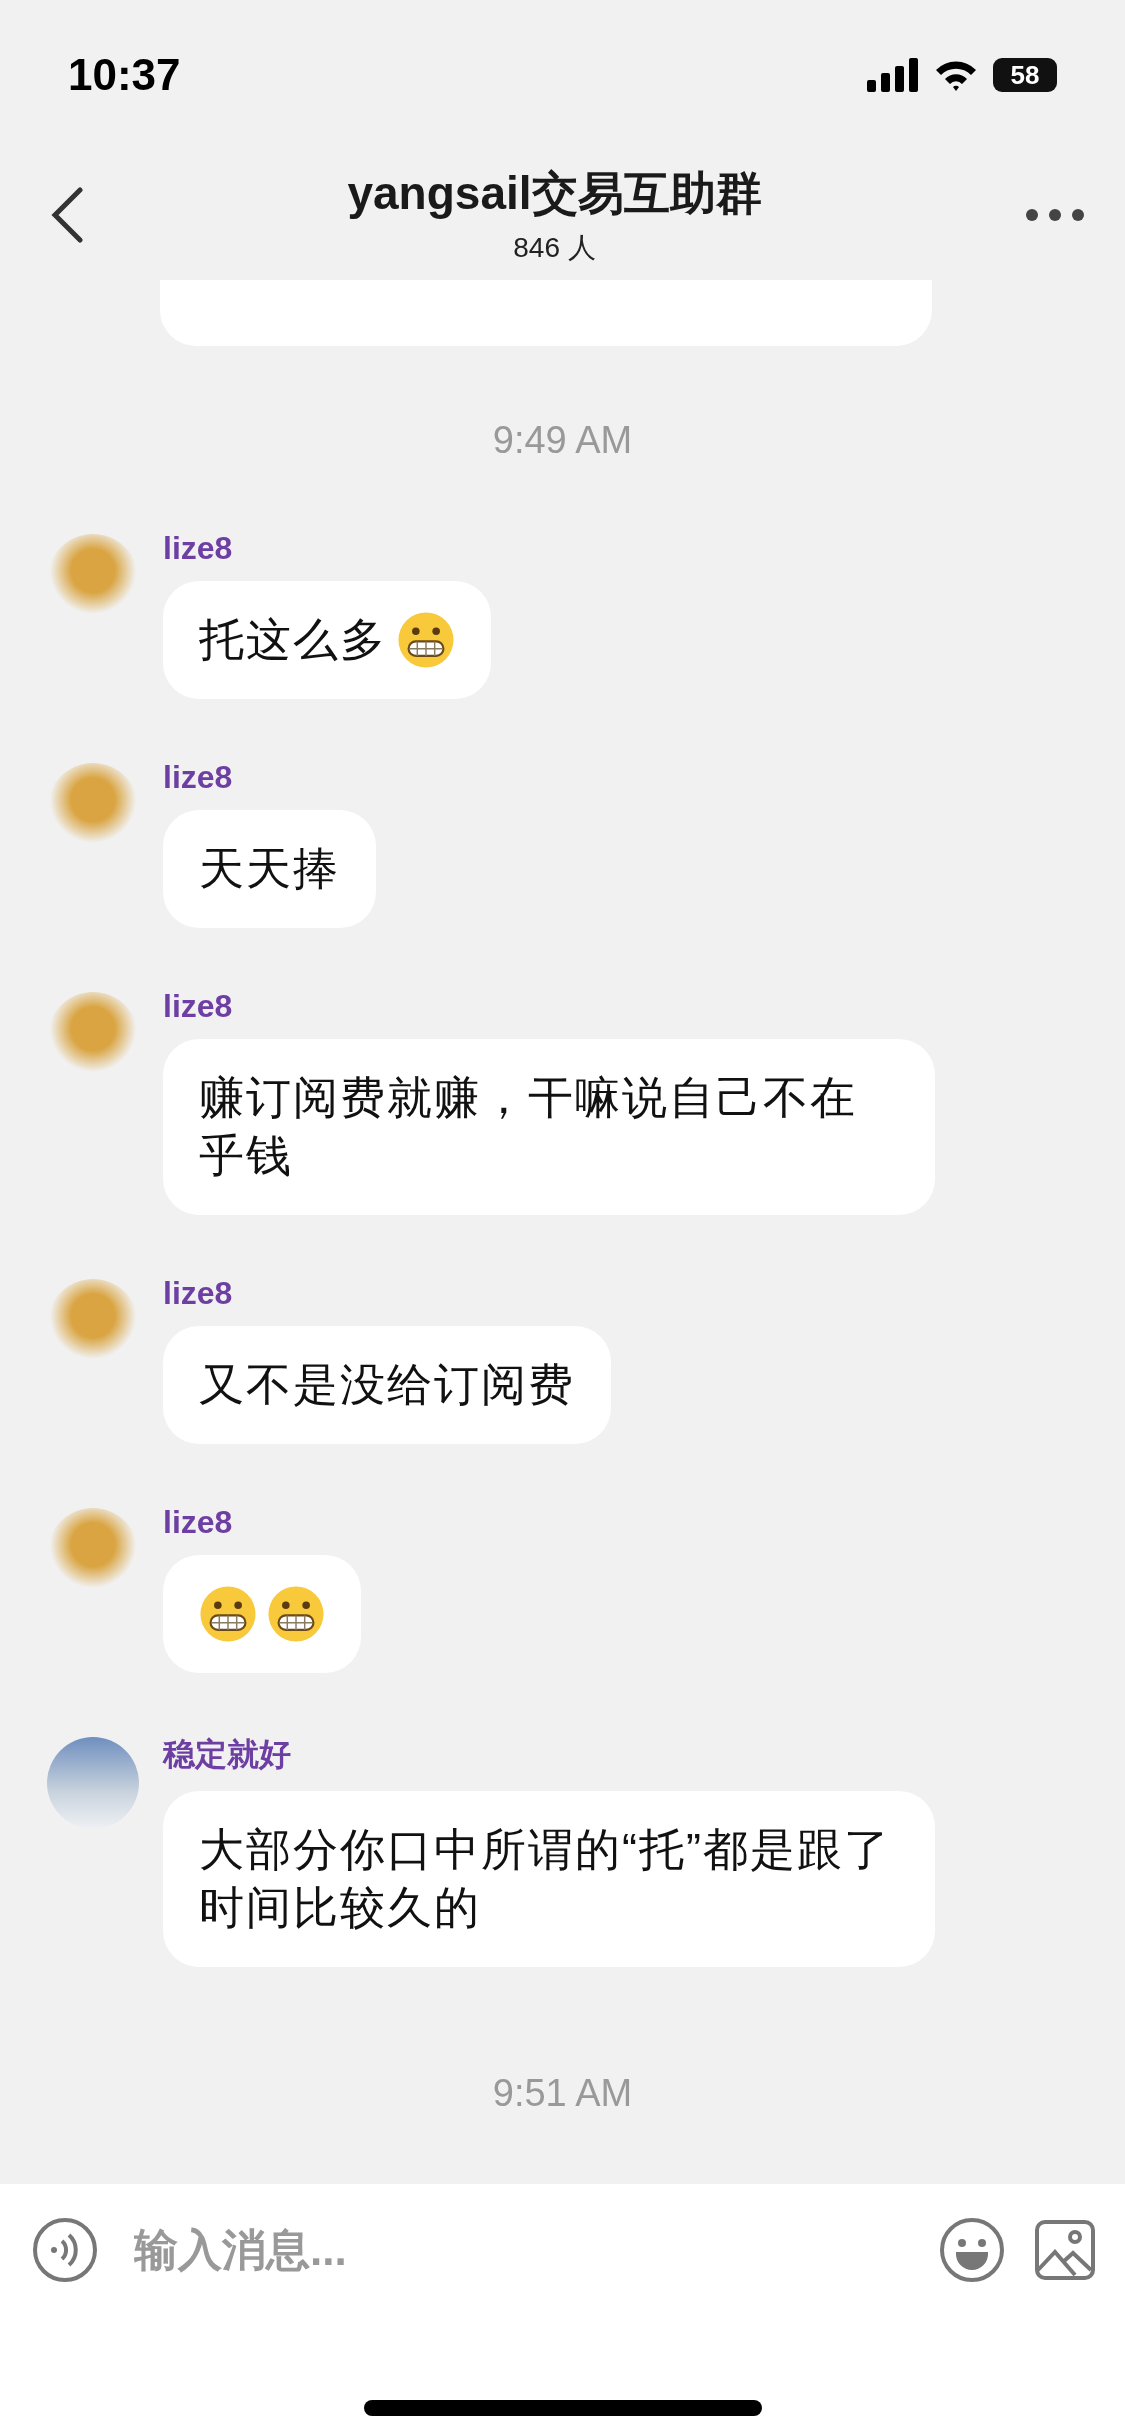 This screenshot has height=2436, width=1125. What do you see at coordinates (67, 215) in the screenshot?
I see `back-icon` at bounding box center [67, 215].